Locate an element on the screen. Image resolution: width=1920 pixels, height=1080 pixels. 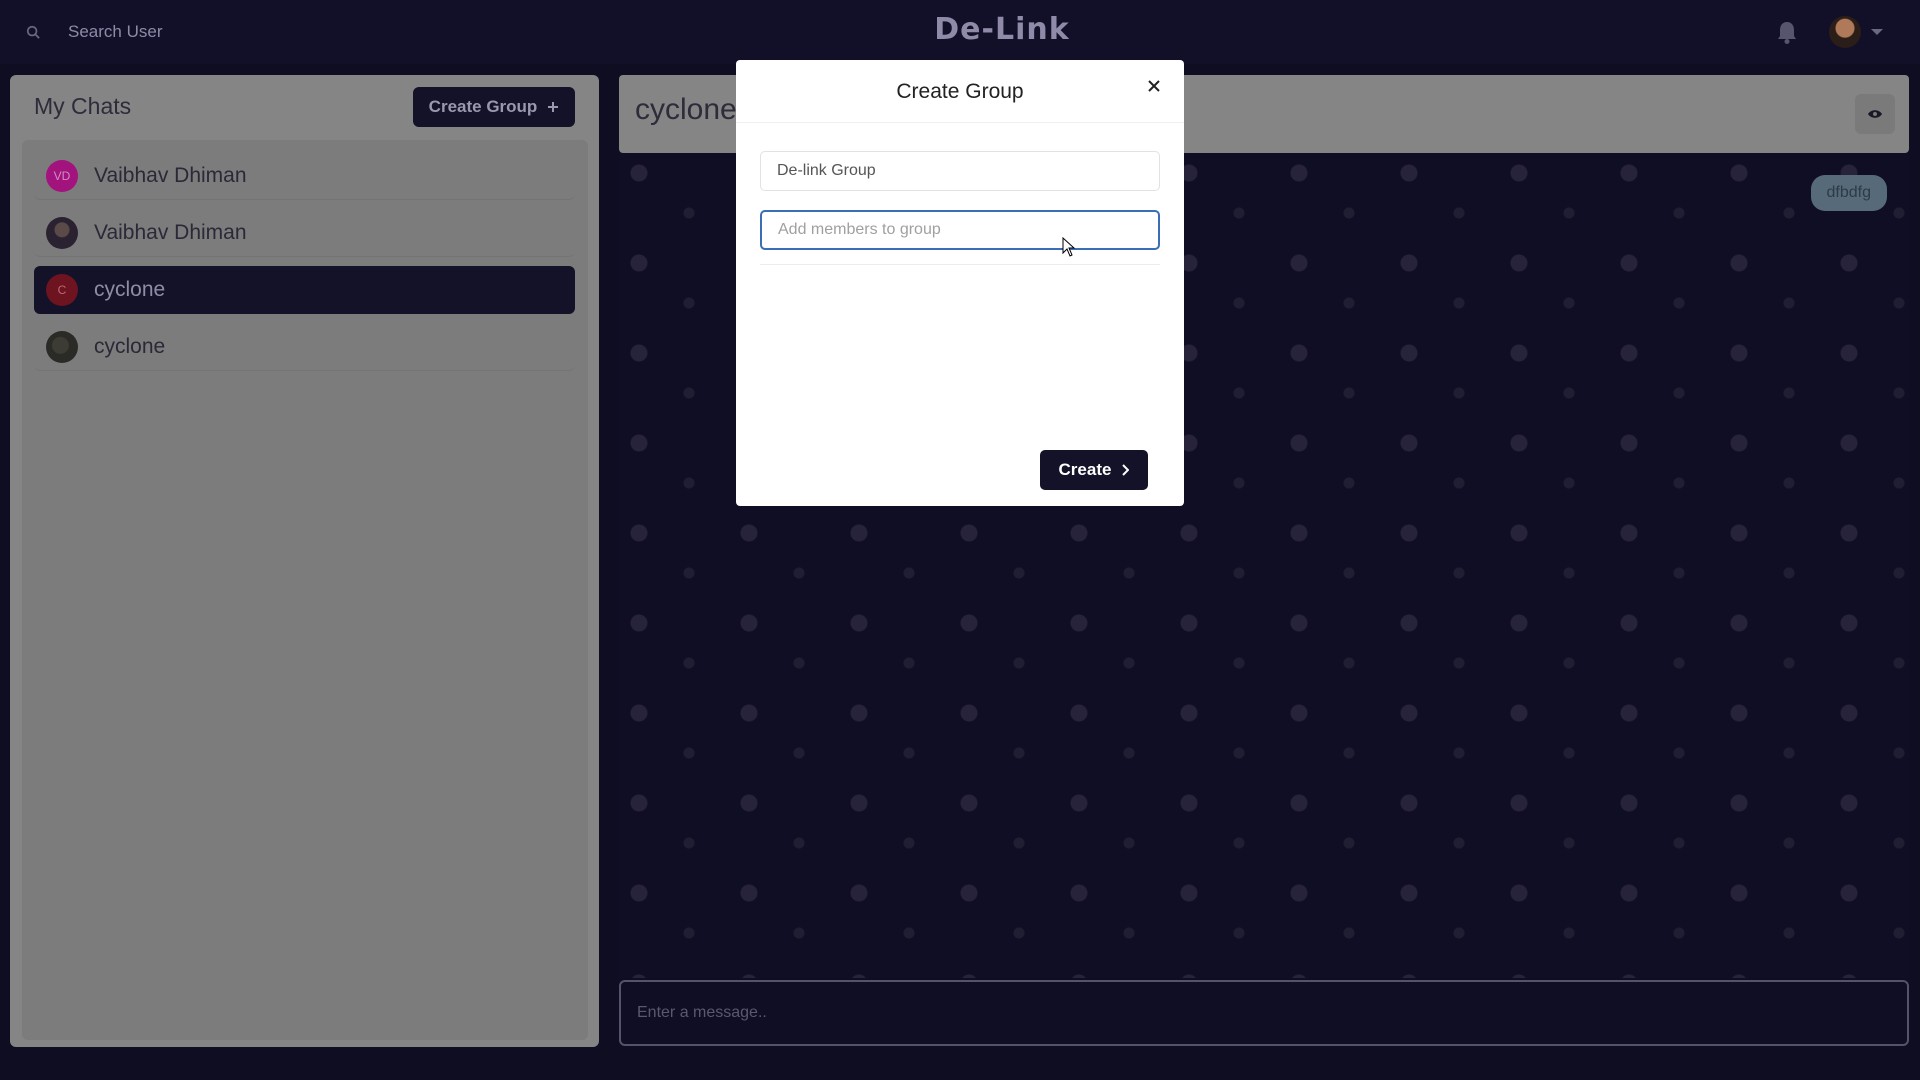
chevron-right-icon is located at coordinates (1126, 470).